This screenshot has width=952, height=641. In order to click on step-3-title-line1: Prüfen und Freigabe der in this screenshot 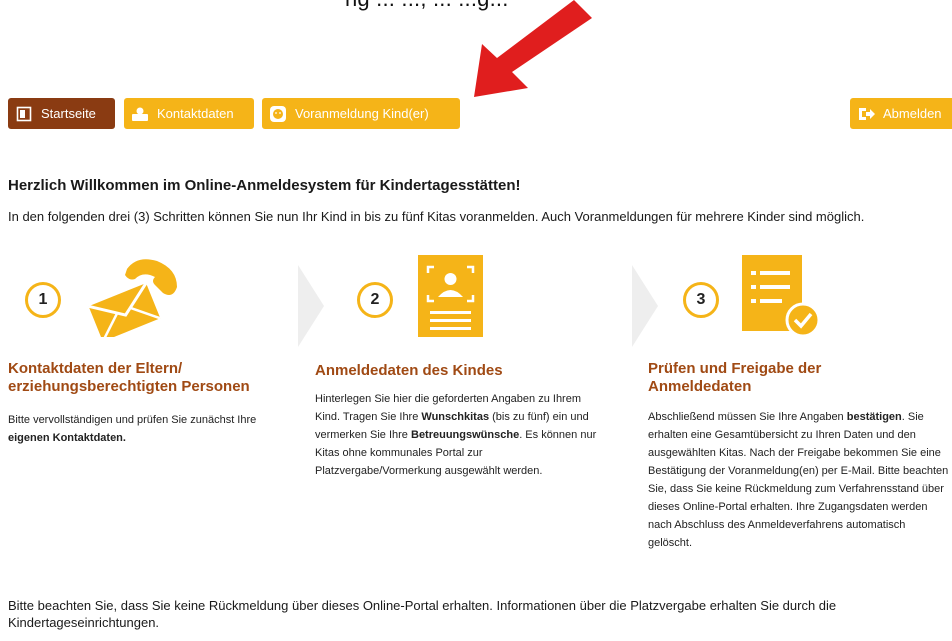, I will do `click(735, 368)`.